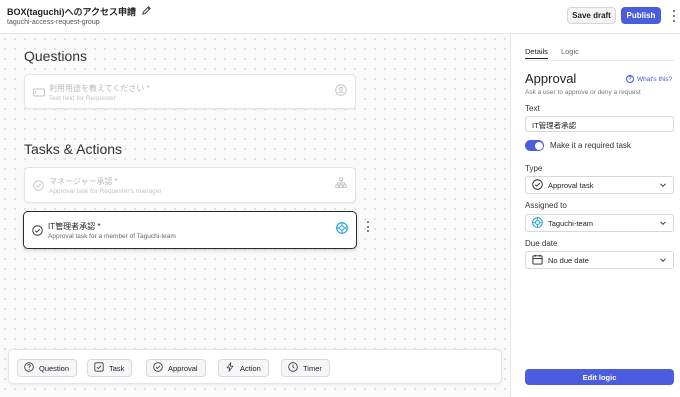 This screenshot has width=680, height=397. Describe the element at coordinates (54, 368) in the screenshot. I see `tool-label: Question` at that location.